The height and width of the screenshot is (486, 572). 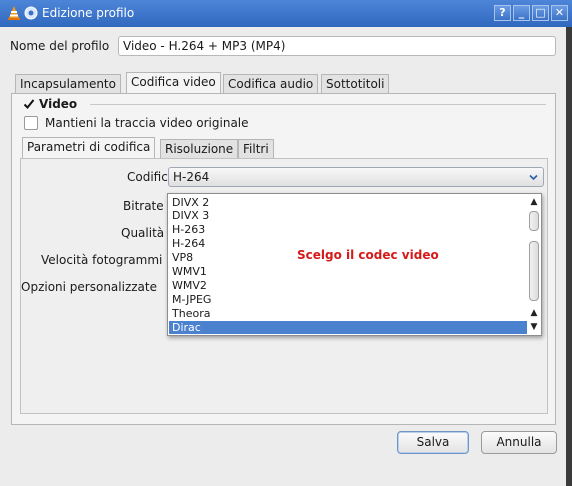 I want to click on subtab-risoluzione: Risoluzione, so click(x=199, y=148).